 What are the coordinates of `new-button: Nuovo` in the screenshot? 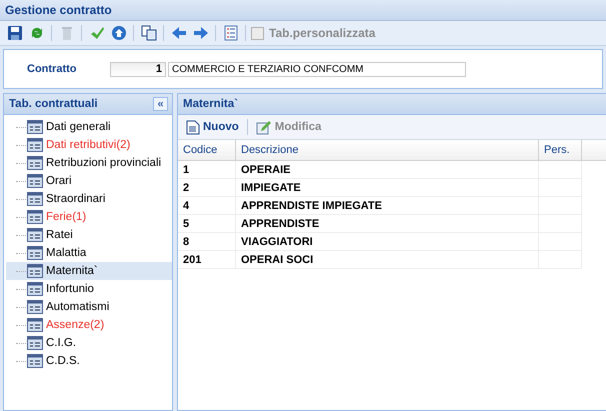 It's located at (212, 127).